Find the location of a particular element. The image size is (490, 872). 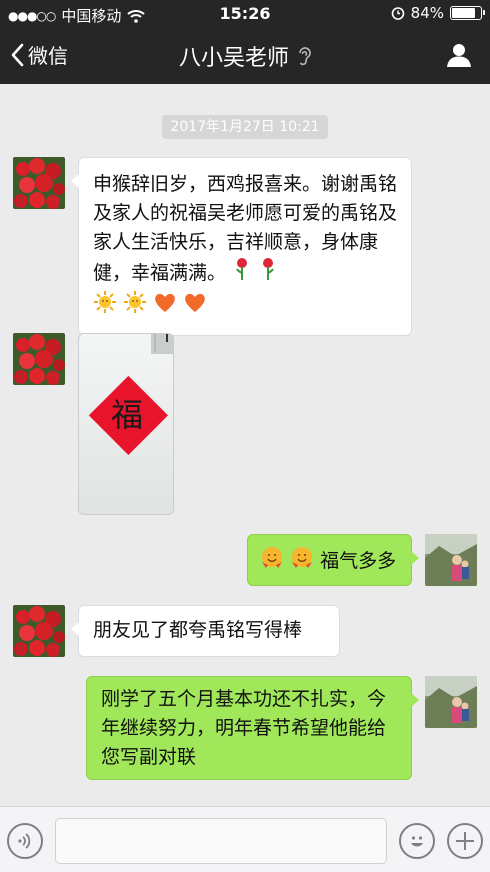

message-bubble-outgoing: 福气多多 is located at coordinates (333, 560).